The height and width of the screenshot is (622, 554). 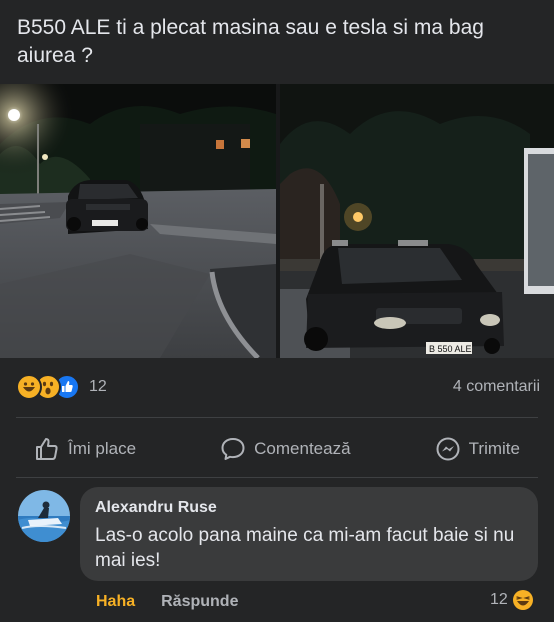 What do you see at coordinates (494, 448) in the screenshot?
I see `share-label: Trimite` at bounding box center [494, 448].